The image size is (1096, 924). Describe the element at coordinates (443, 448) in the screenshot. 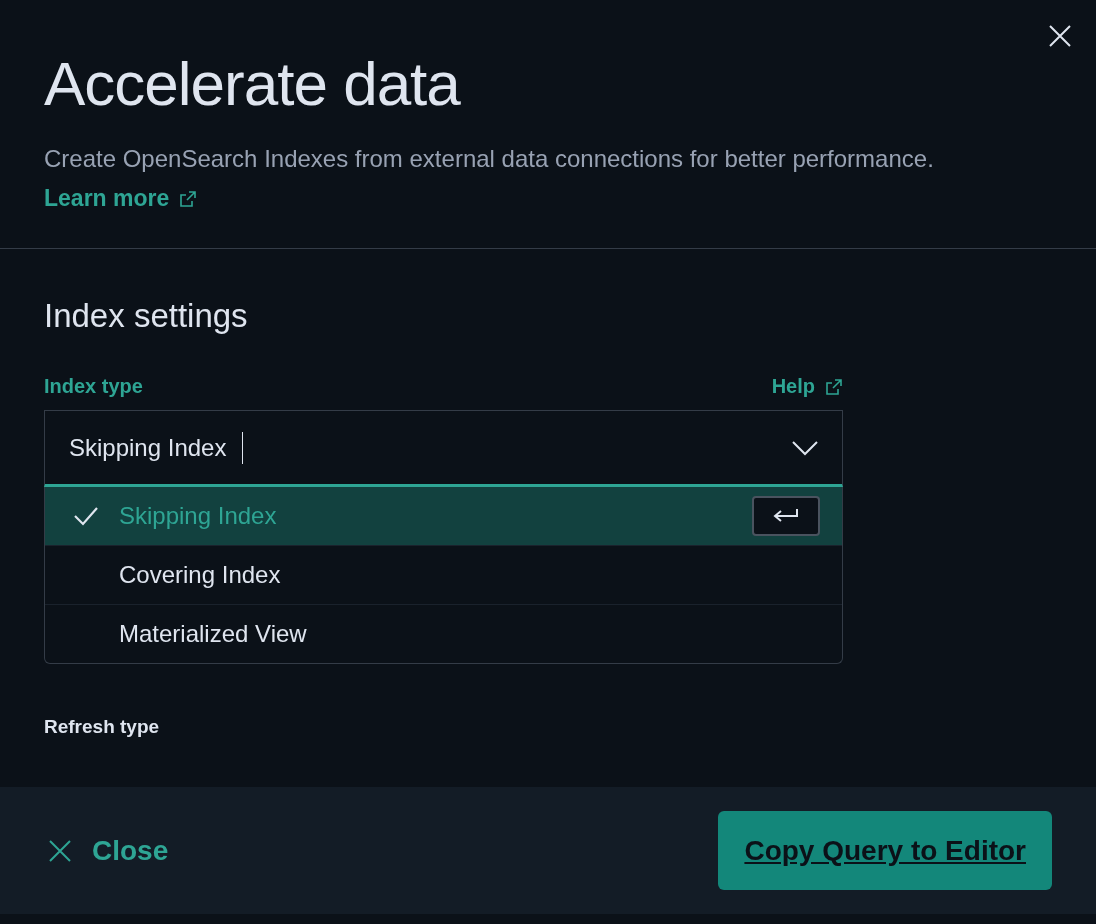

I see `index-type-combobox: Skipping Index` at that location.